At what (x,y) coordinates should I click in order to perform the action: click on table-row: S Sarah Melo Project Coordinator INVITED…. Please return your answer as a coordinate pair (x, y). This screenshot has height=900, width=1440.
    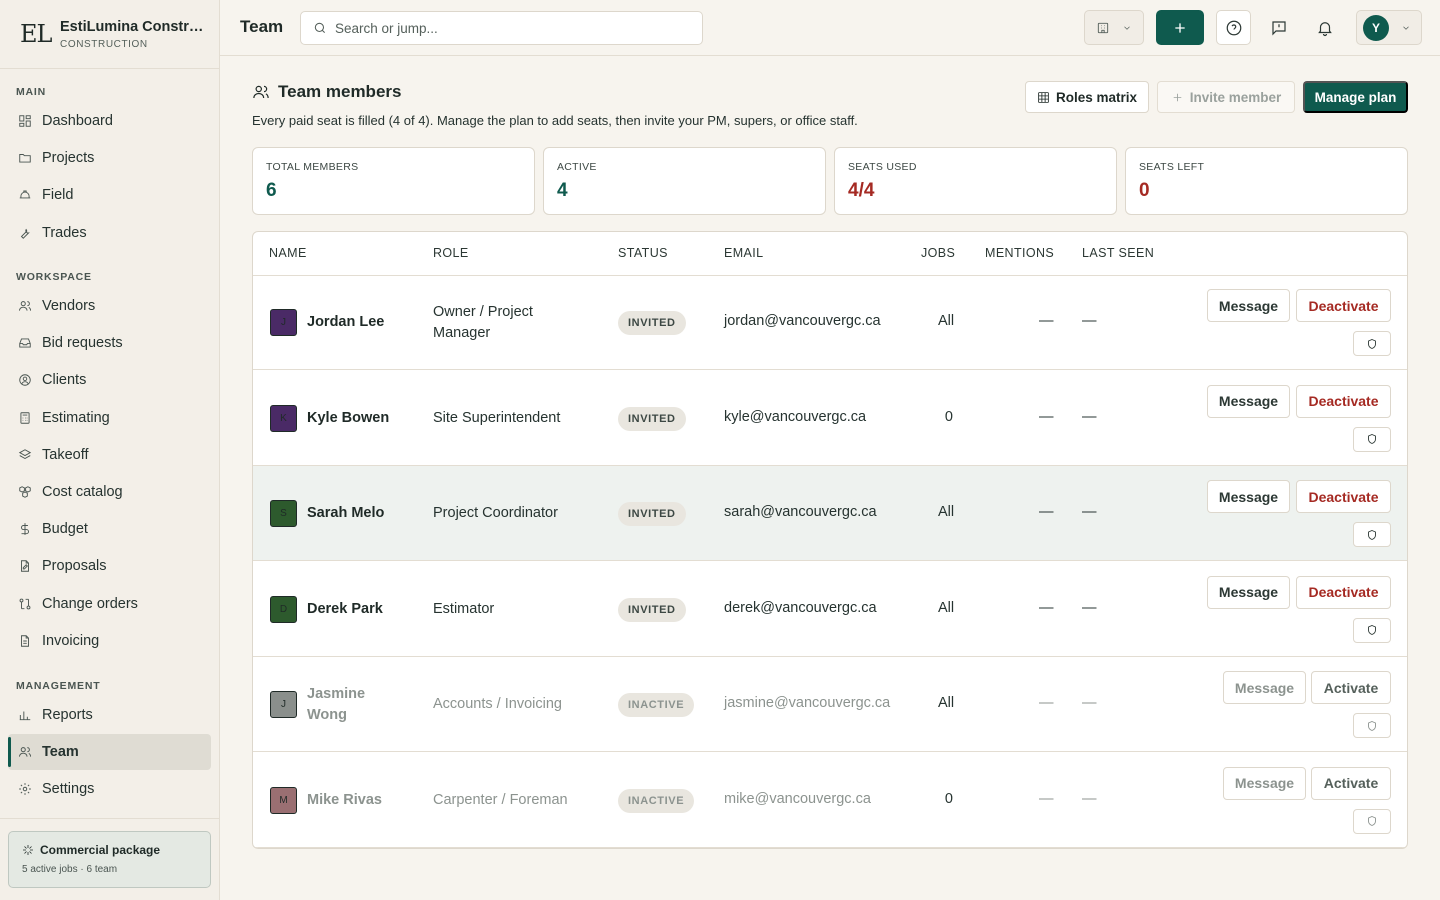
    Looking at the image, I should click on (830, 513).